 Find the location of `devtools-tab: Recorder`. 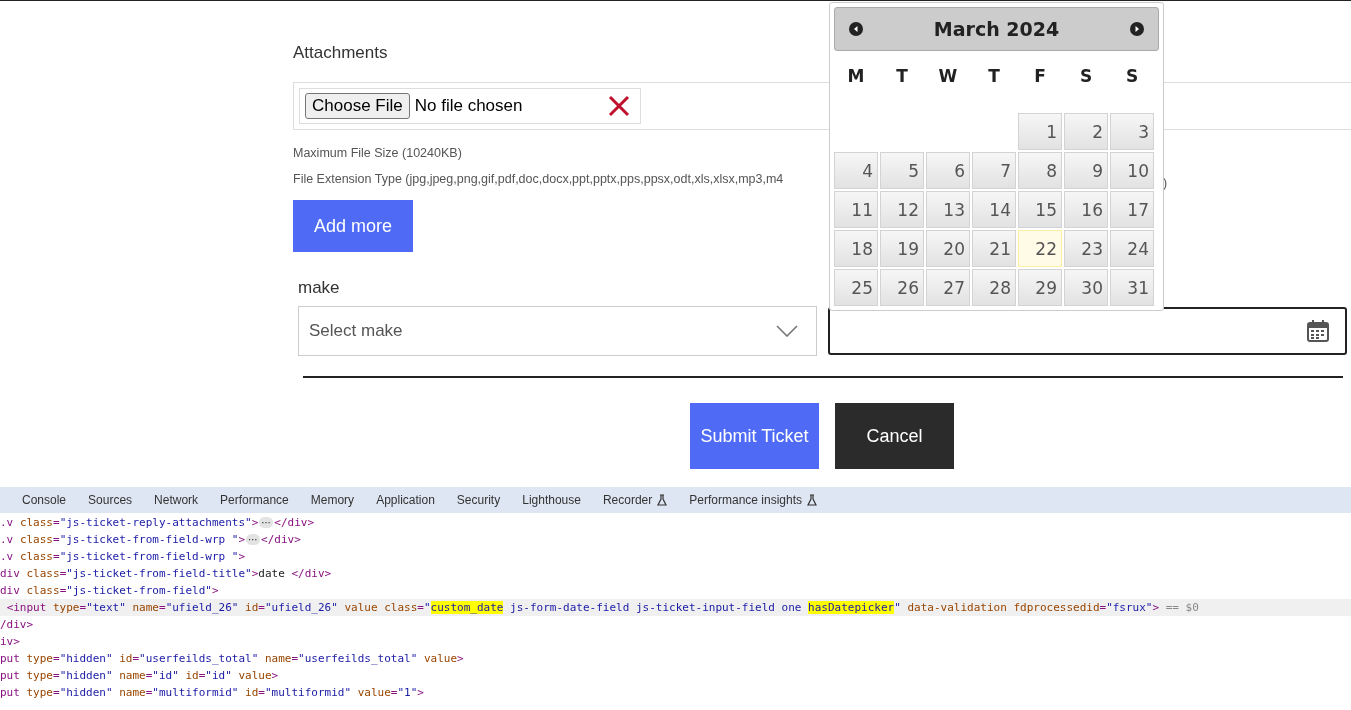

devtools-tab: Recorder is located at coordinates (635, 500).